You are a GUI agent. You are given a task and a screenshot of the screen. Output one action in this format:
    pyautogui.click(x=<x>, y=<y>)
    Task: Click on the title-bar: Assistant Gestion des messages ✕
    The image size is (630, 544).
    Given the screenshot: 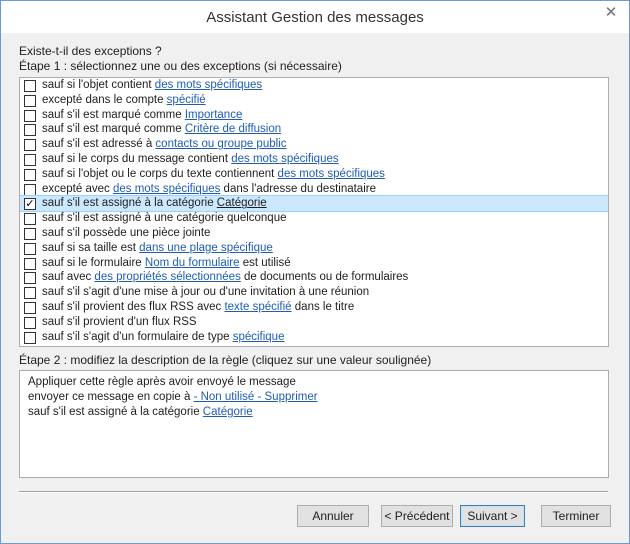 What is the action you would take?
    pyautogui.click(x=315, y=17)
    